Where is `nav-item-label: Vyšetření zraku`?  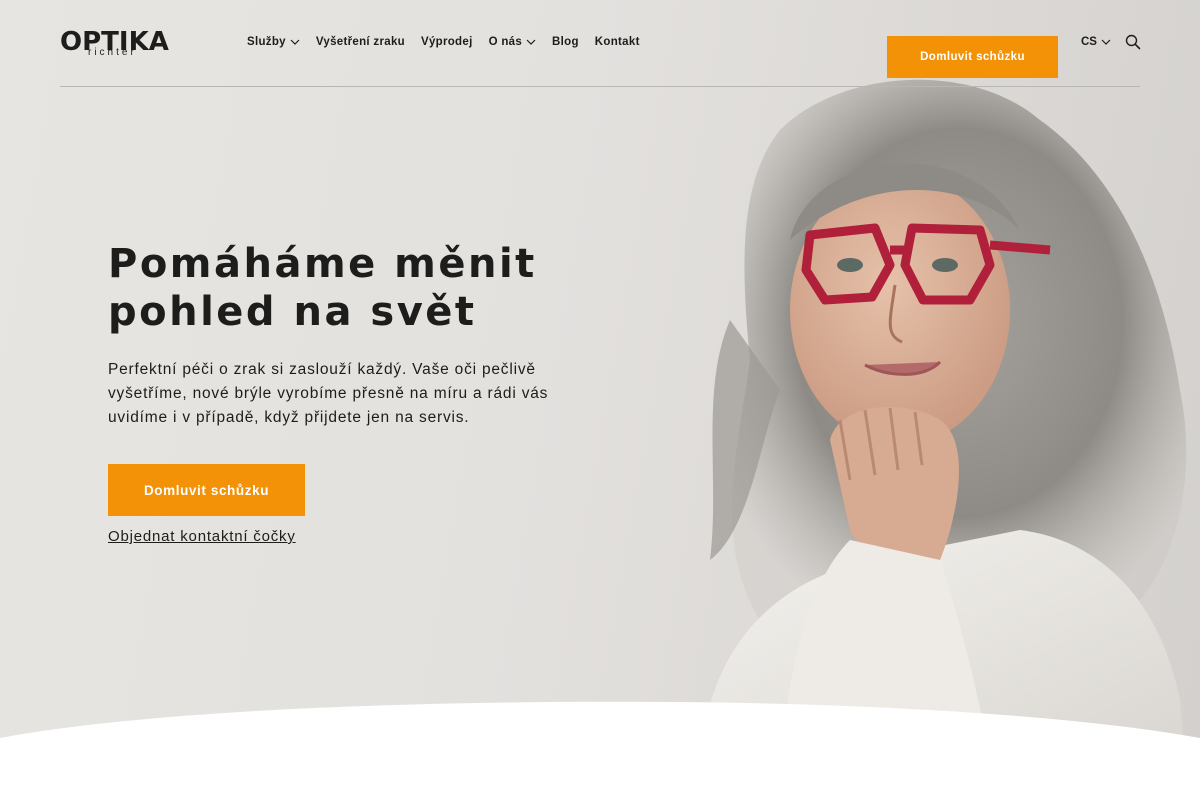 nav-item-label: Vyšetření zraku is located at coordinates (360, 42).